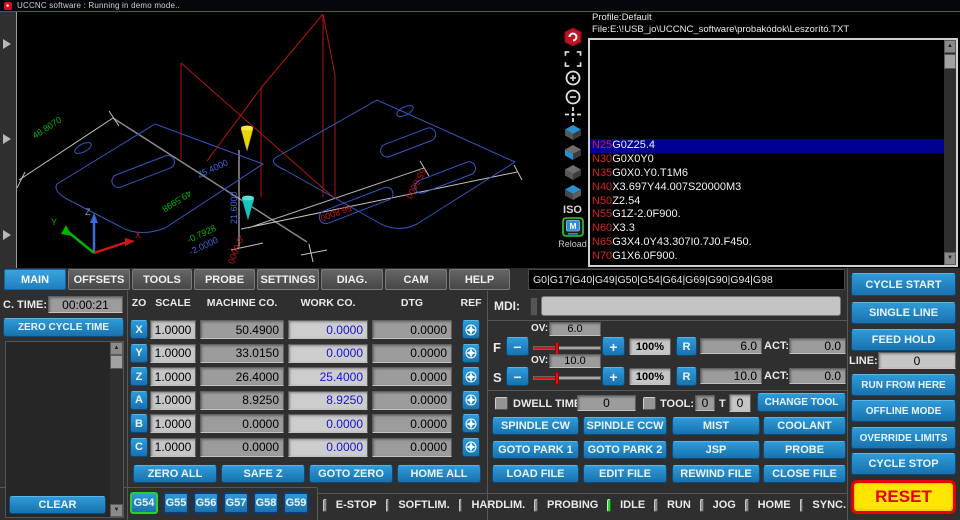 Image resolution: width=960 pixels, height=520 pixels. I want to click on override-limits-button: OVERRIDE LIMITS, so click(903, 438).